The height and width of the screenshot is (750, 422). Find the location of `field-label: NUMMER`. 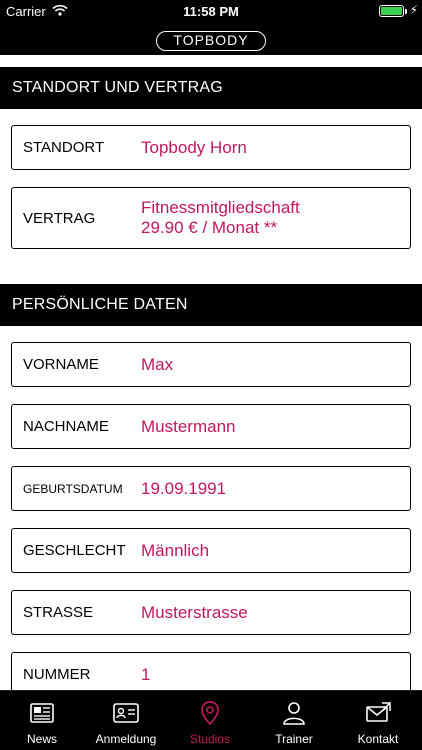

field-label: NUMMER is located at coordinates (57, 674).